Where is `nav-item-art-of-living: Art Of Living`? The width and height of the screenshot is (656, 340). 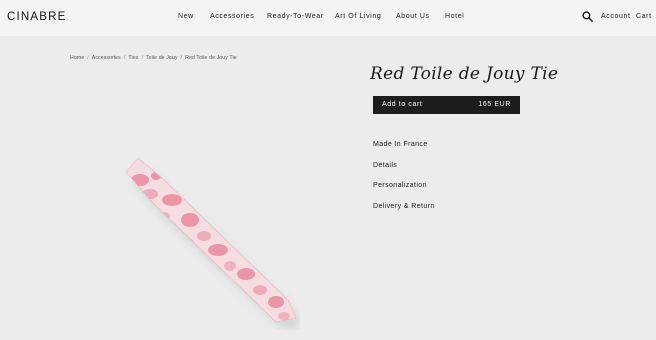
nav-item-art-of-living: Art Of Living is located at coordinates (358, 16).